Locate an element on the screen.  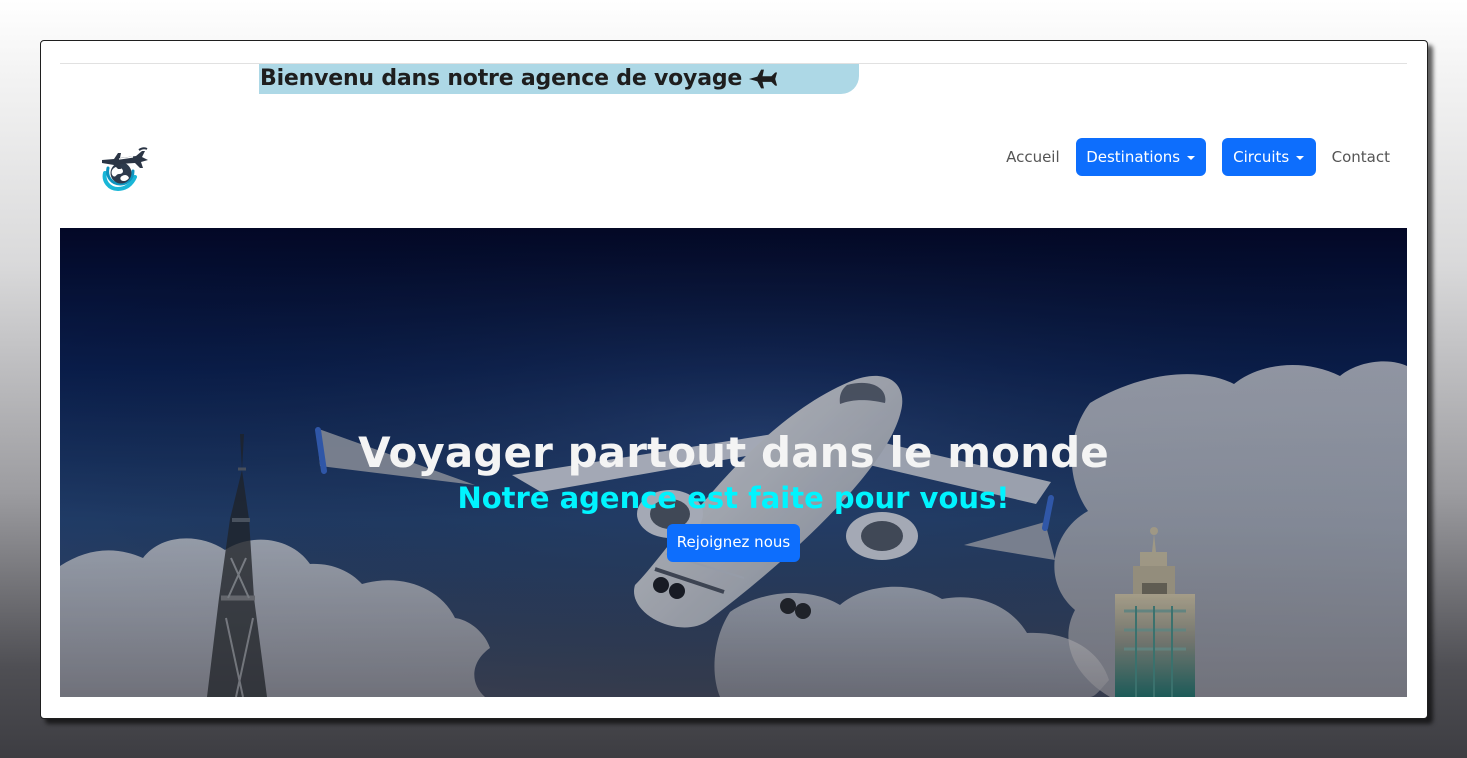
airplane-icon is located at coordinates (763, 79).